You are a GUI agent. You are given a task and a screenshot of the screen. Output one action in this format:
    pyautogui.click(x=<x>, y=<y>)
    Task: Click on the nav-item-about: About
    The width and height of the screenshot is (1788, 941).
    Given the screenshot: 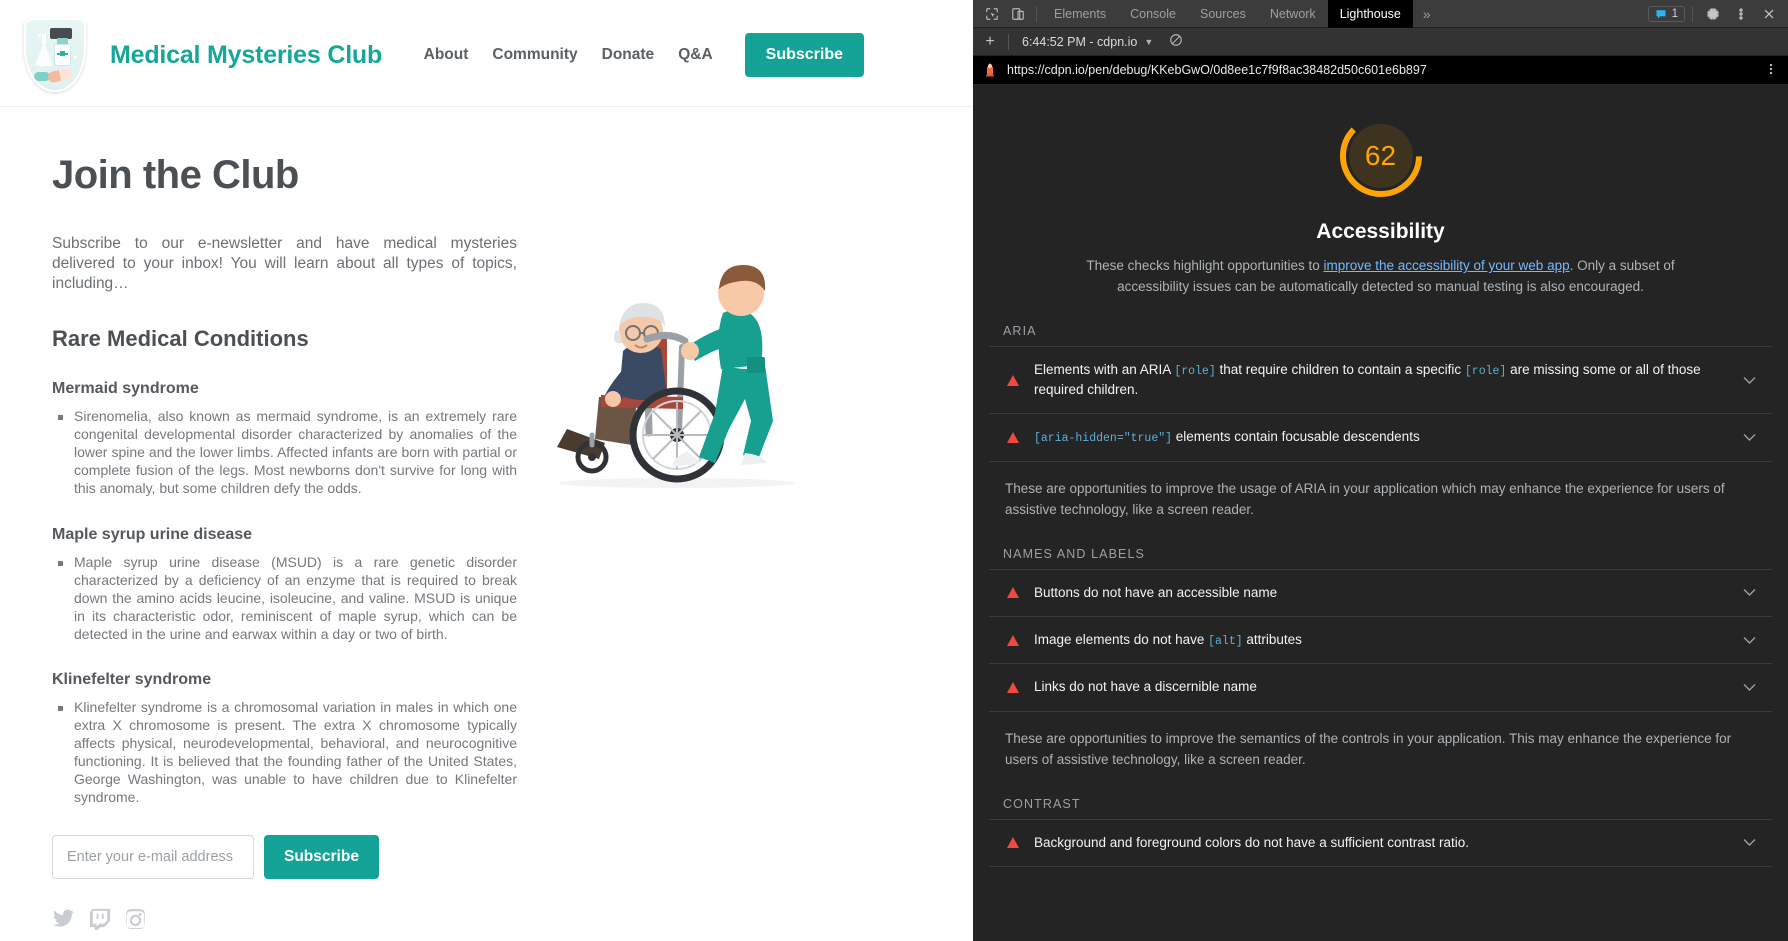 What is the action you would take?
    pyautogui.click(x=446, y=55)
    